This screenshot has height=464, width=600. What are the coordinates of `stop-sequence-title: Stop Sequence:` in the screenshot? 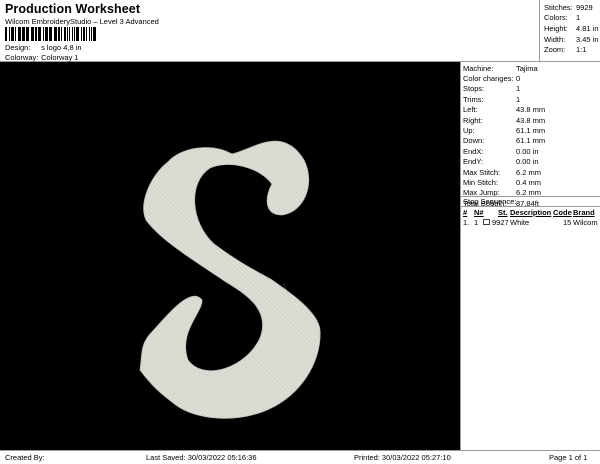 It's located at (530, 201).